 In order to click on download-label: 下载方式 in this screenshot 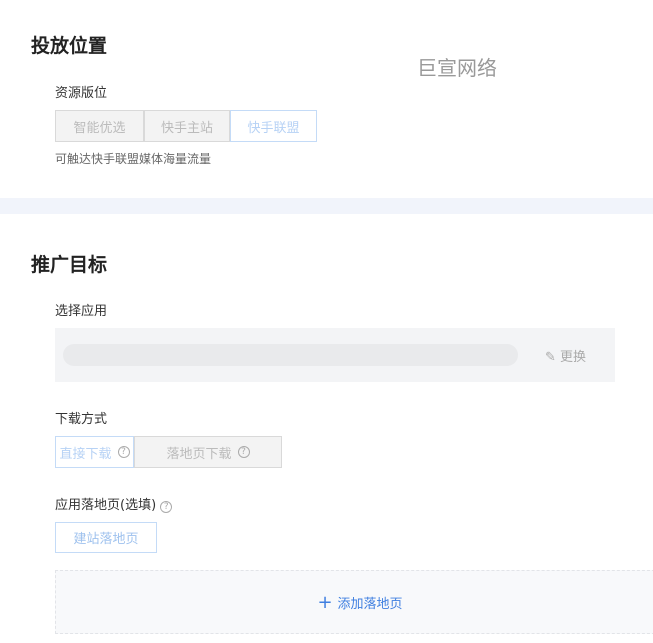, I will do `click(81, 419)`.